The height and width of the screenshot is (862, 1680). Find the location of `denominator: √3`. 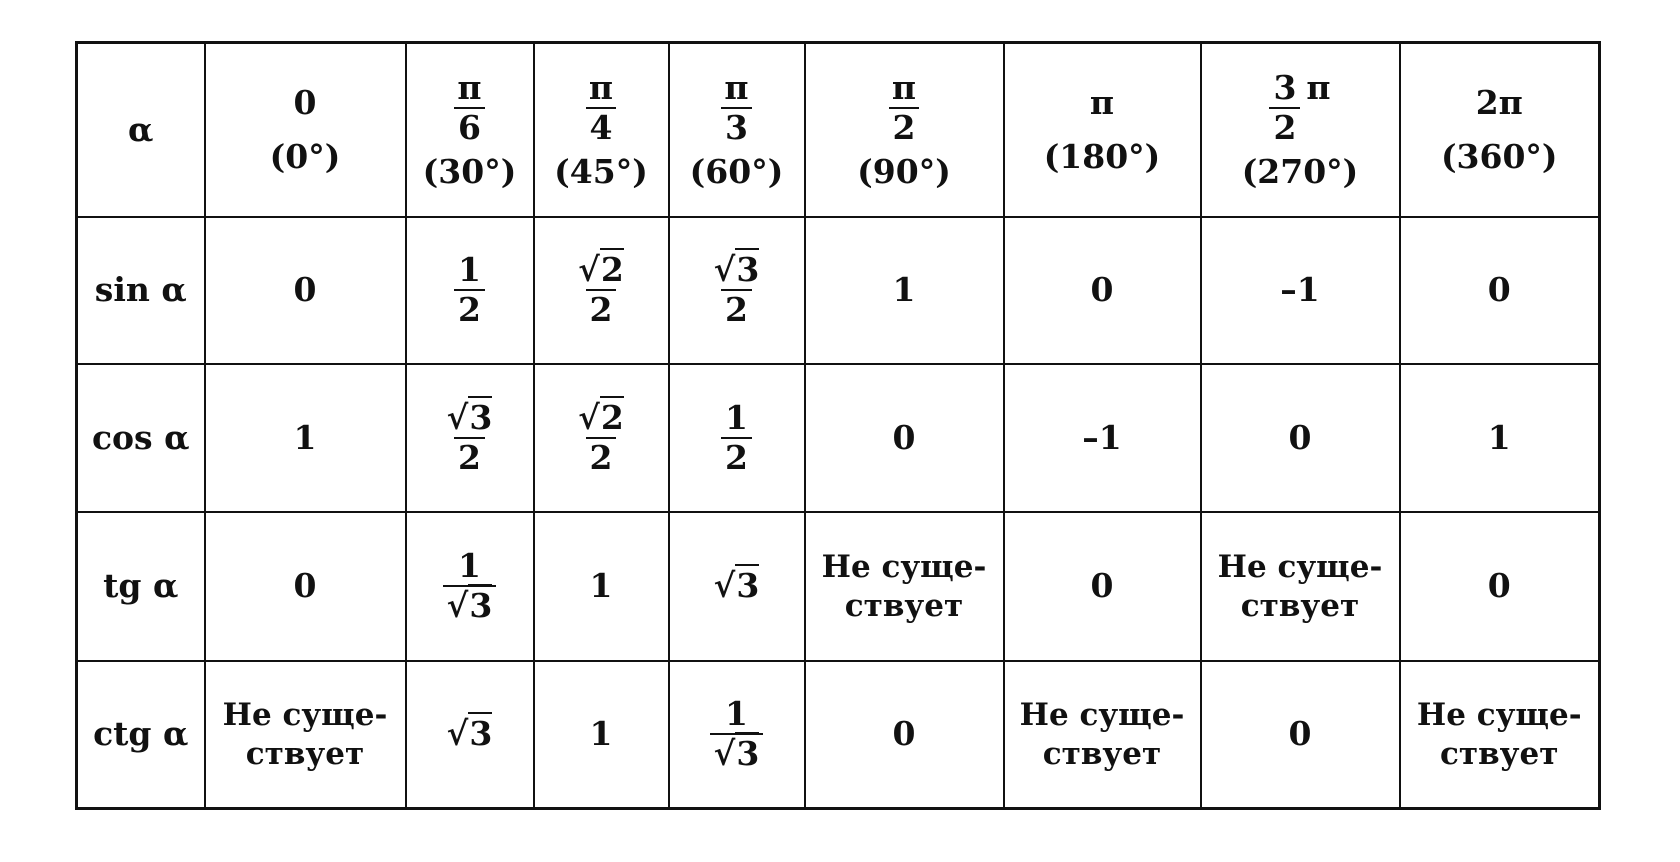

denominator: √3 is located at coordinates (736, 753).